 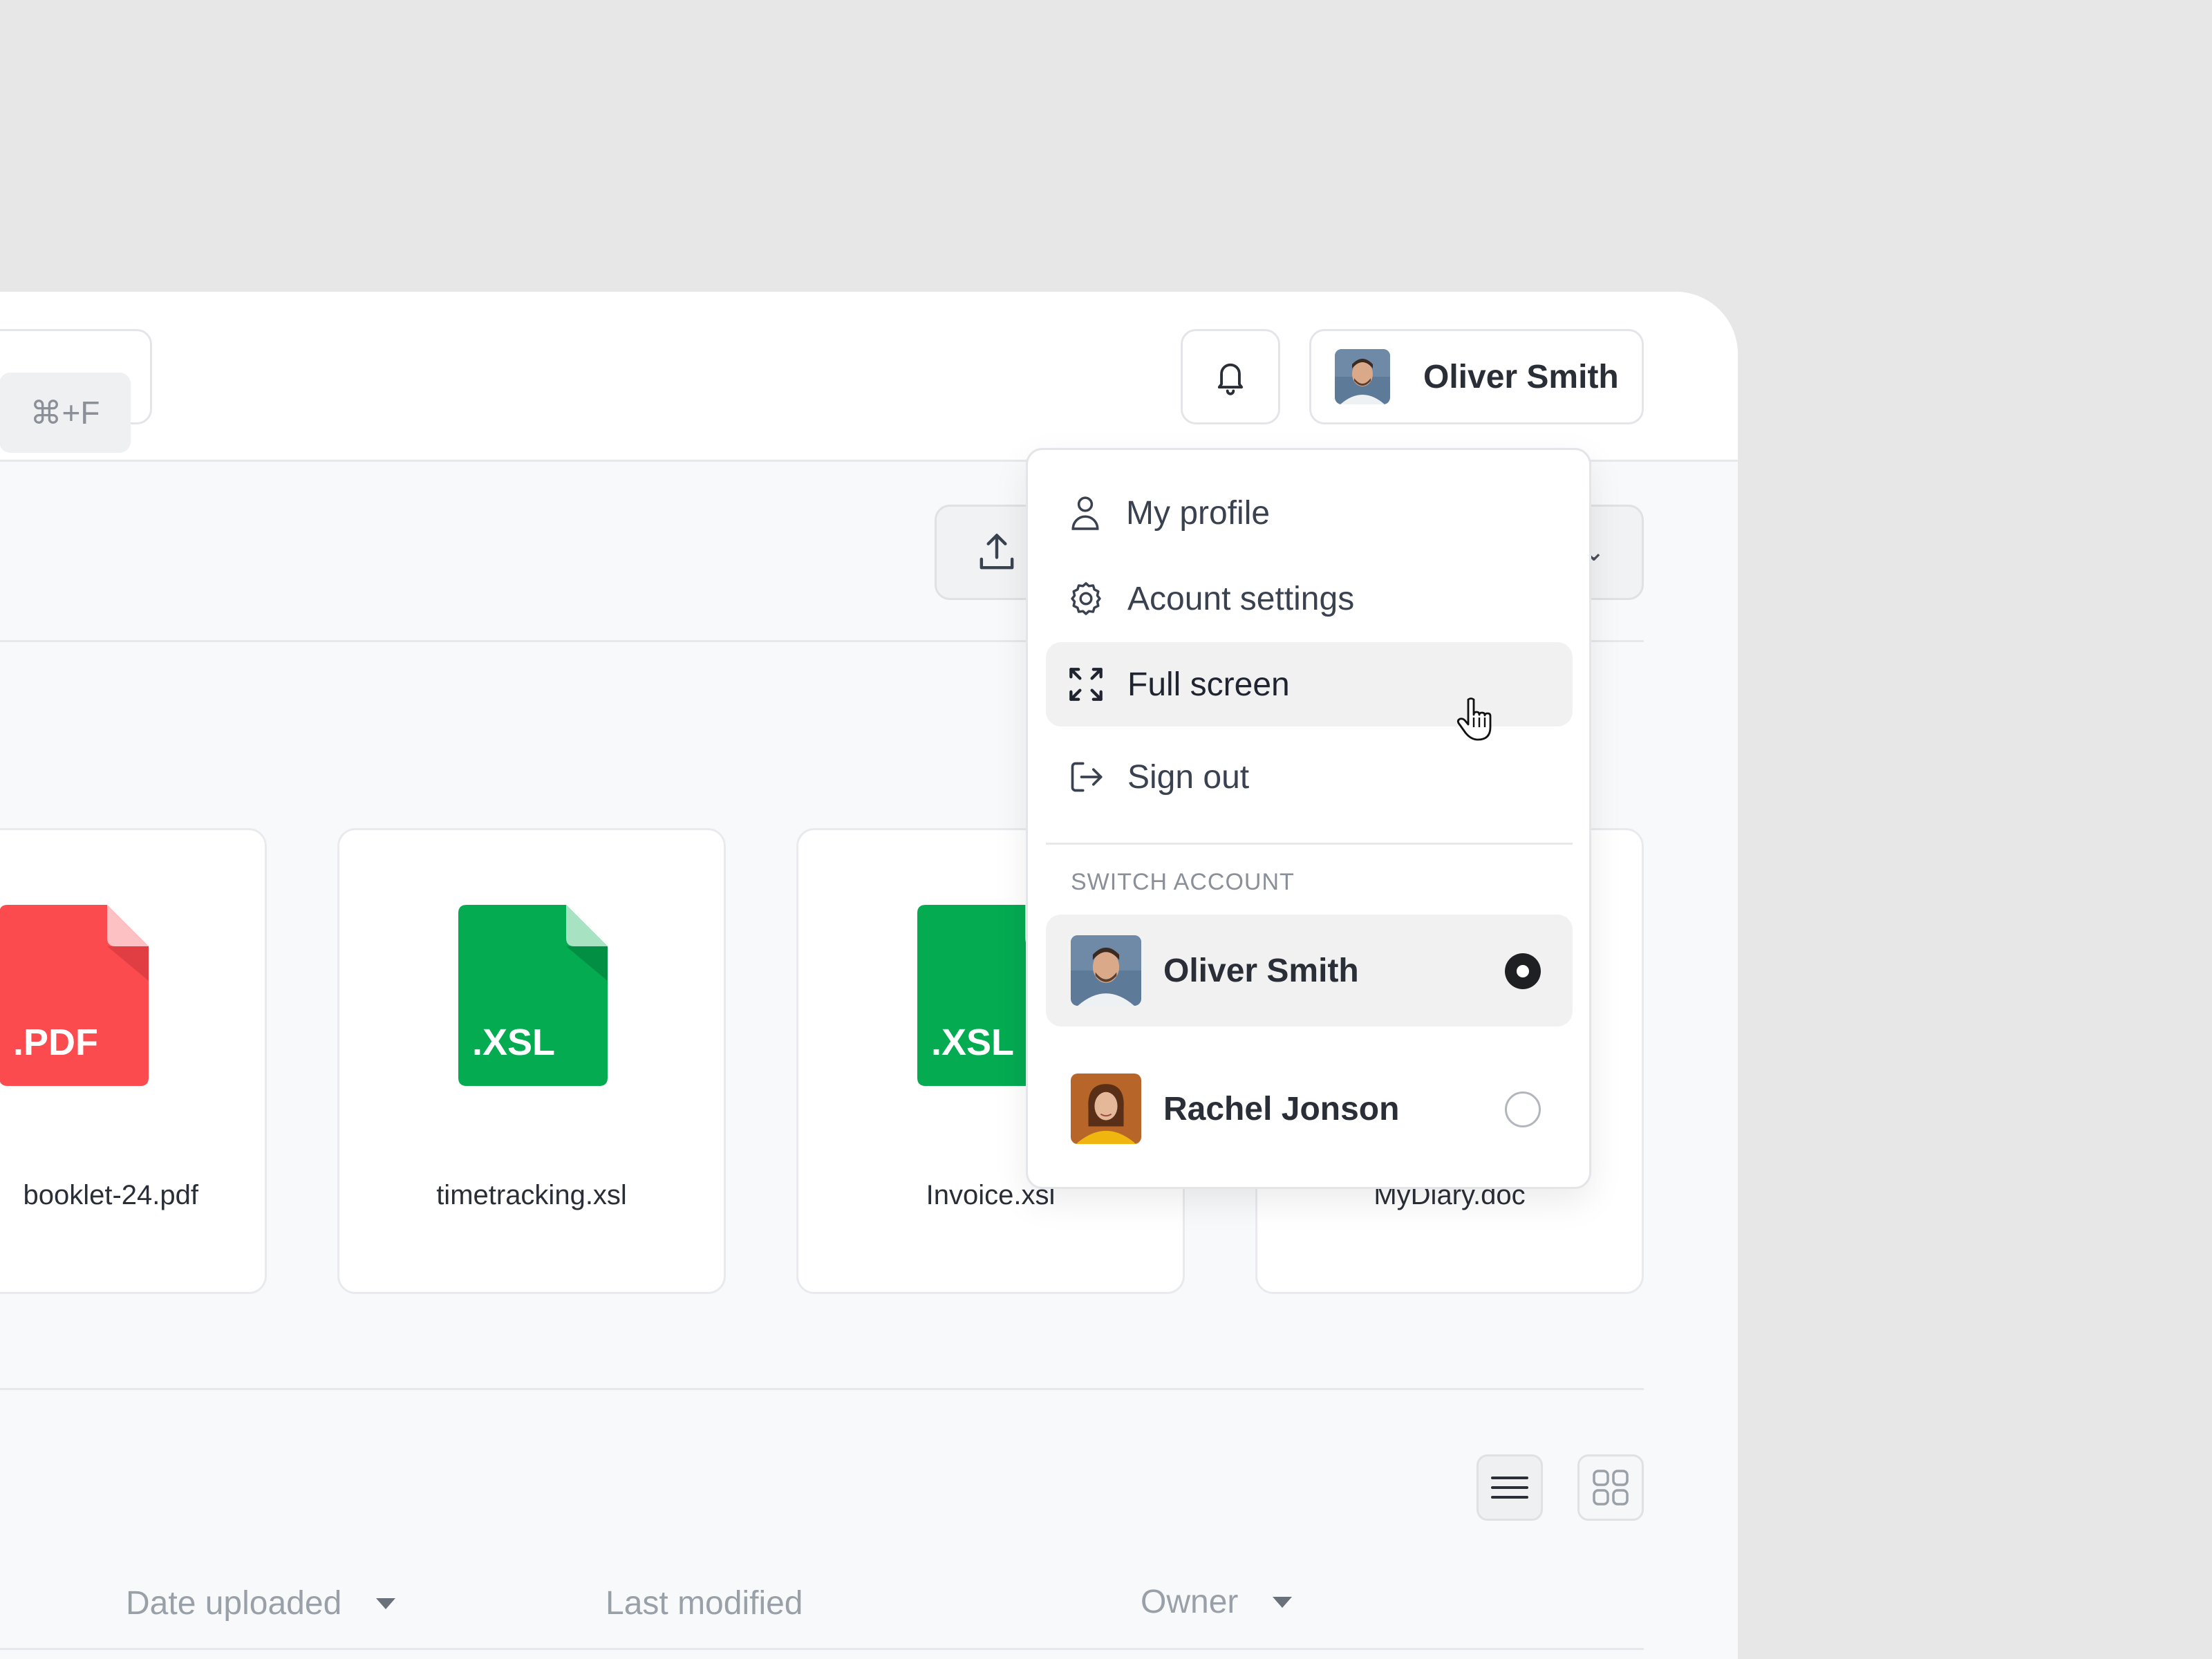 I want to click on user-name: Oliver Smith, so click(x=1521, y=377).